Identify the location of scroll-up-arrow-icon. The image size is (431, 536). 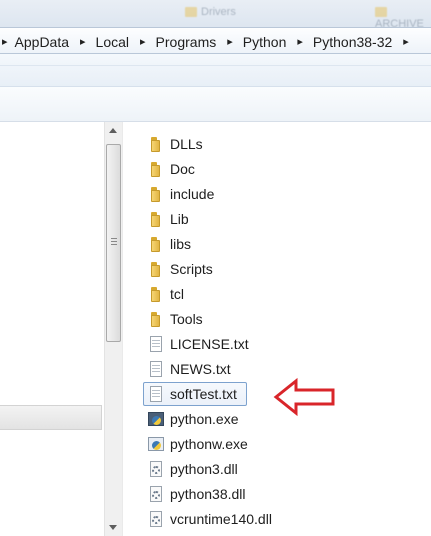
(113, 130).